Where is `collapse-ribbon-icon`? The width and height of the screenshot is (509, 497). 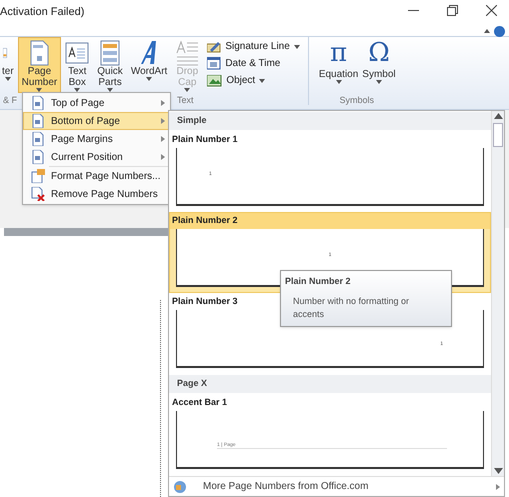 collapse-ribbon-icon is located at coordinates (487, 31).